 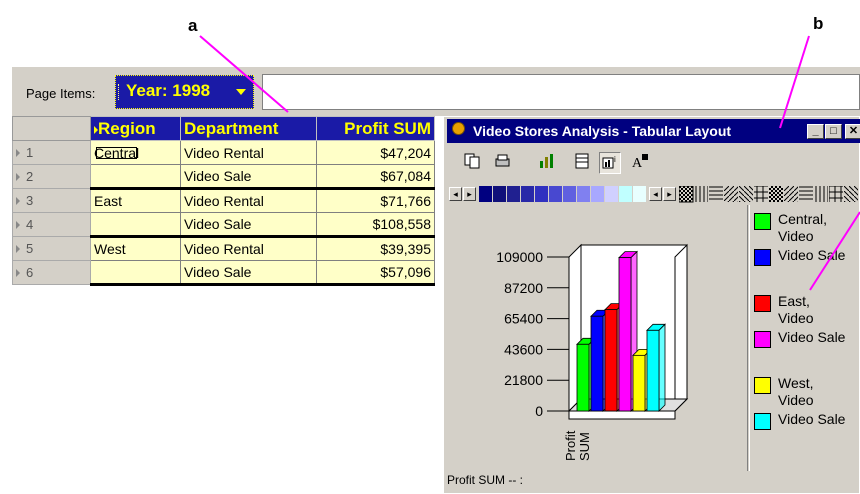 What do you see at coordinates (241, 92) in the screenshot?
I see `chevron-down-icon` at bounding box center [241, 92].